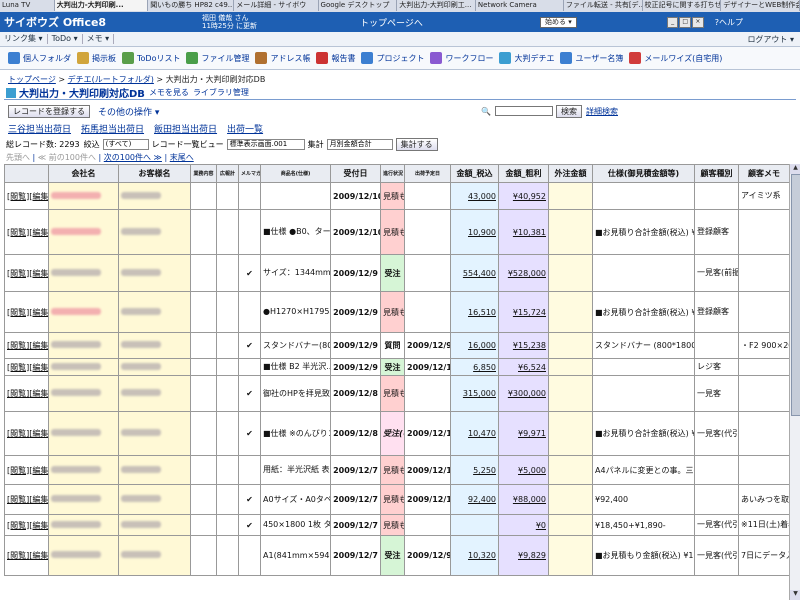 The height and width of the screenshot is (600, 800). What do you see at coordinates (276, 5) in the screenshot?
I see `taskbar-item: メール詳細 - サイボウ` at bounding box center [276, 5].